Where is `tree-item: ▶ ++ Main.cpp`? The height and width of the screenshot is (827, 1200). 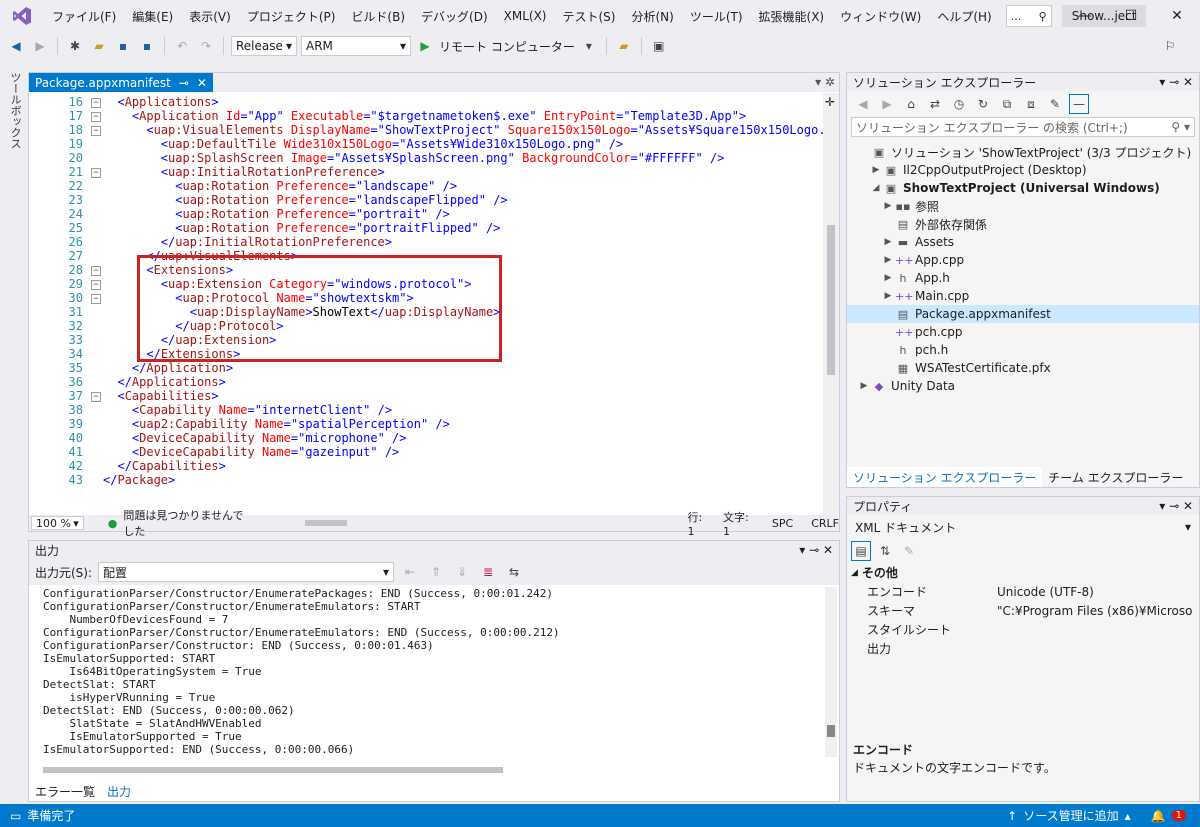
tree-item: ▶ ++ Main.cpp is located at coordinates (1023, 296).